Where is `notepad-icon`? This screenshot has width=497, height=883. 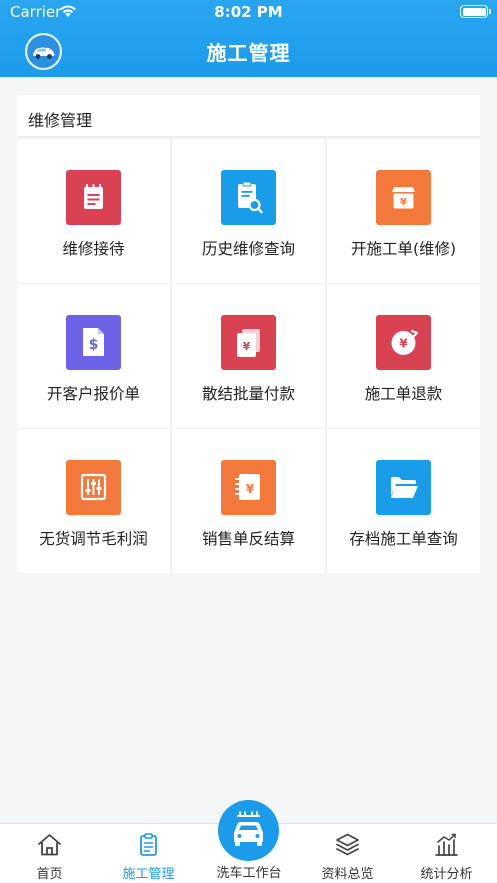
notepad-icon is located at coordinates (93, 197).